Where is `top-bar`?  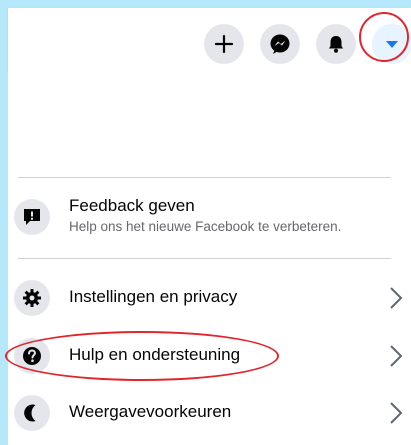 top-bar is located at coordinates (209, 39).